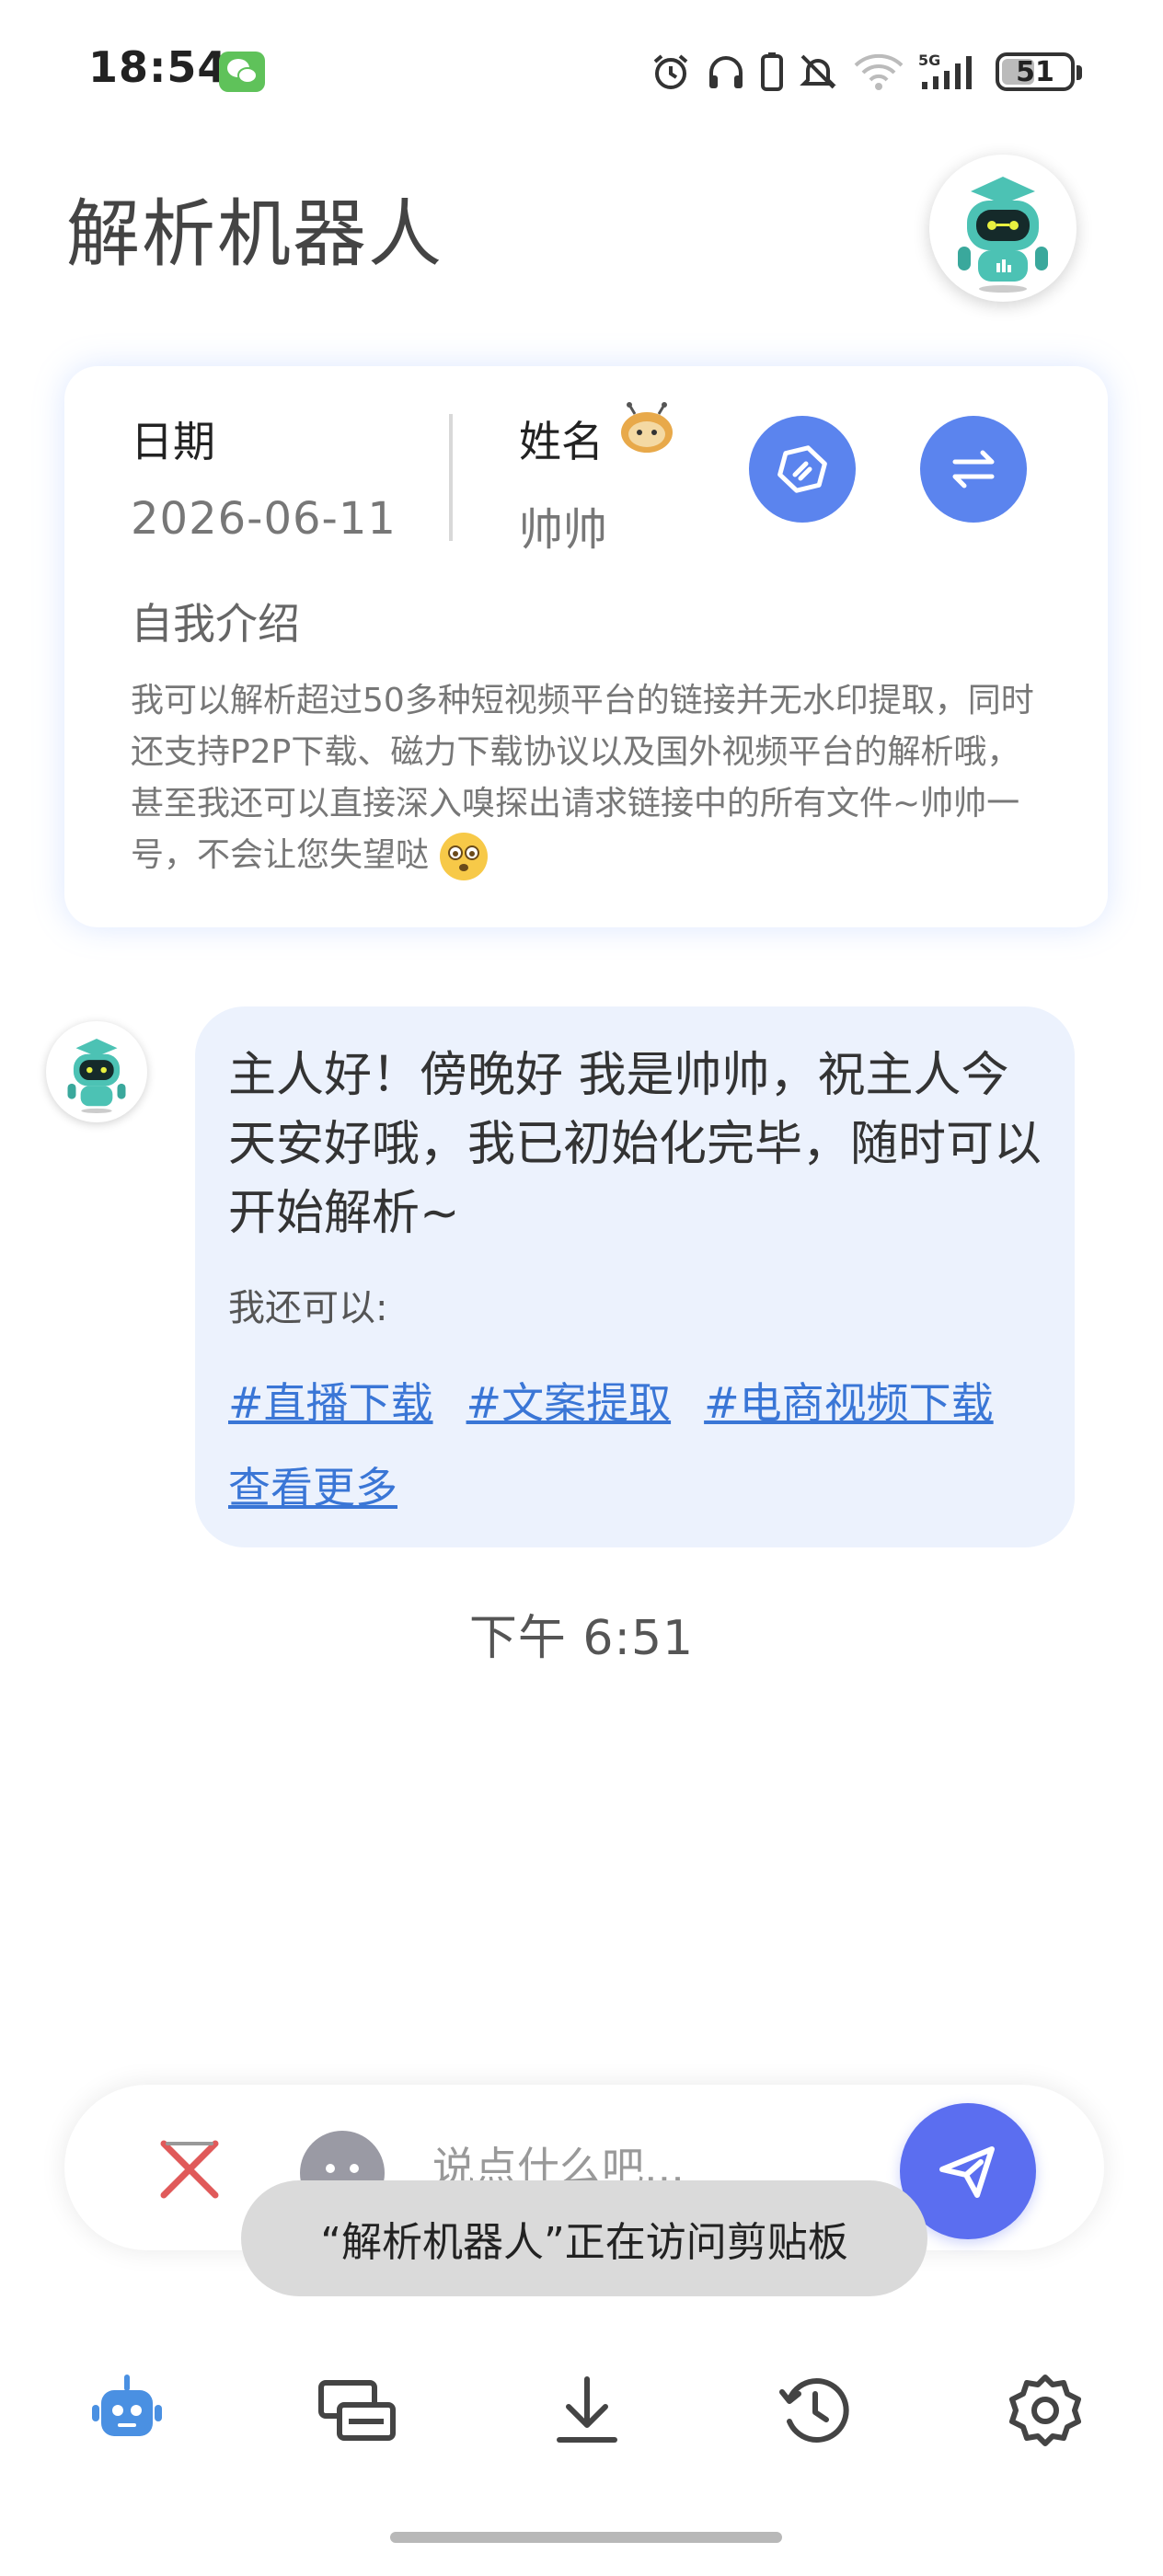 This screenshot has height=2576, width=1163. I want to click on name-label: 姓名, so click(562, 441).